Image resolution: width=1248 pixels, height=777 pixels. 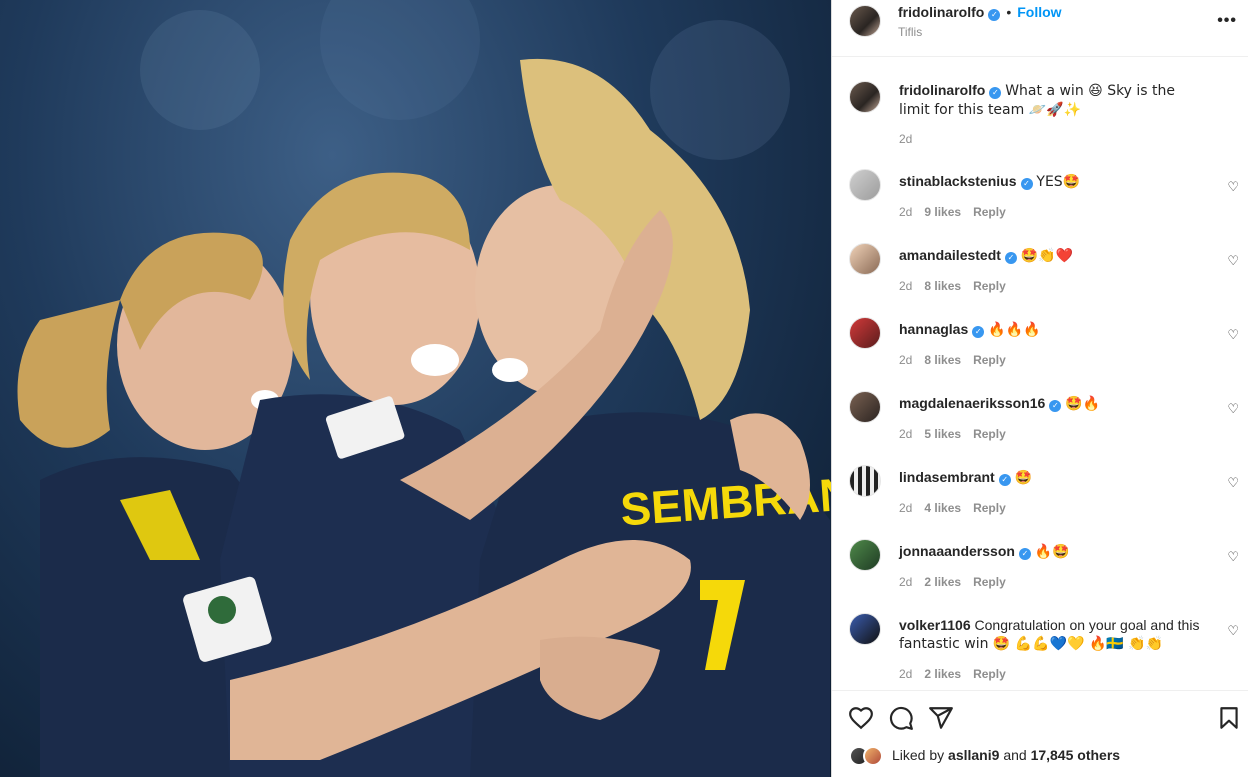 I want to click on liker-avatar, so click(x=873, y=756).